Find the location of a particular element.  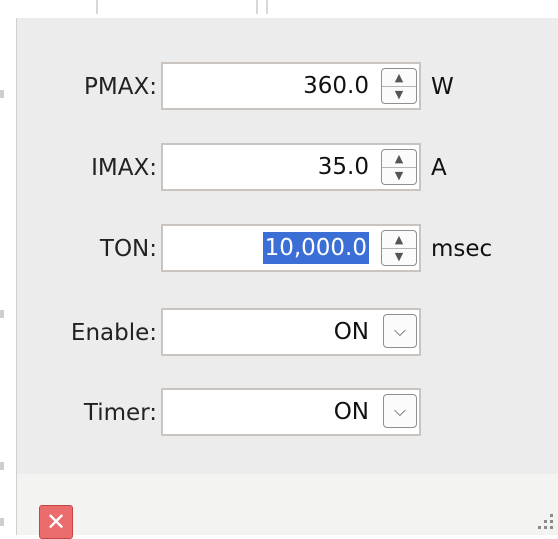

ton-row: TON: 10,000.0 ▲ ▼ msec is located at coordinates (287, 249).